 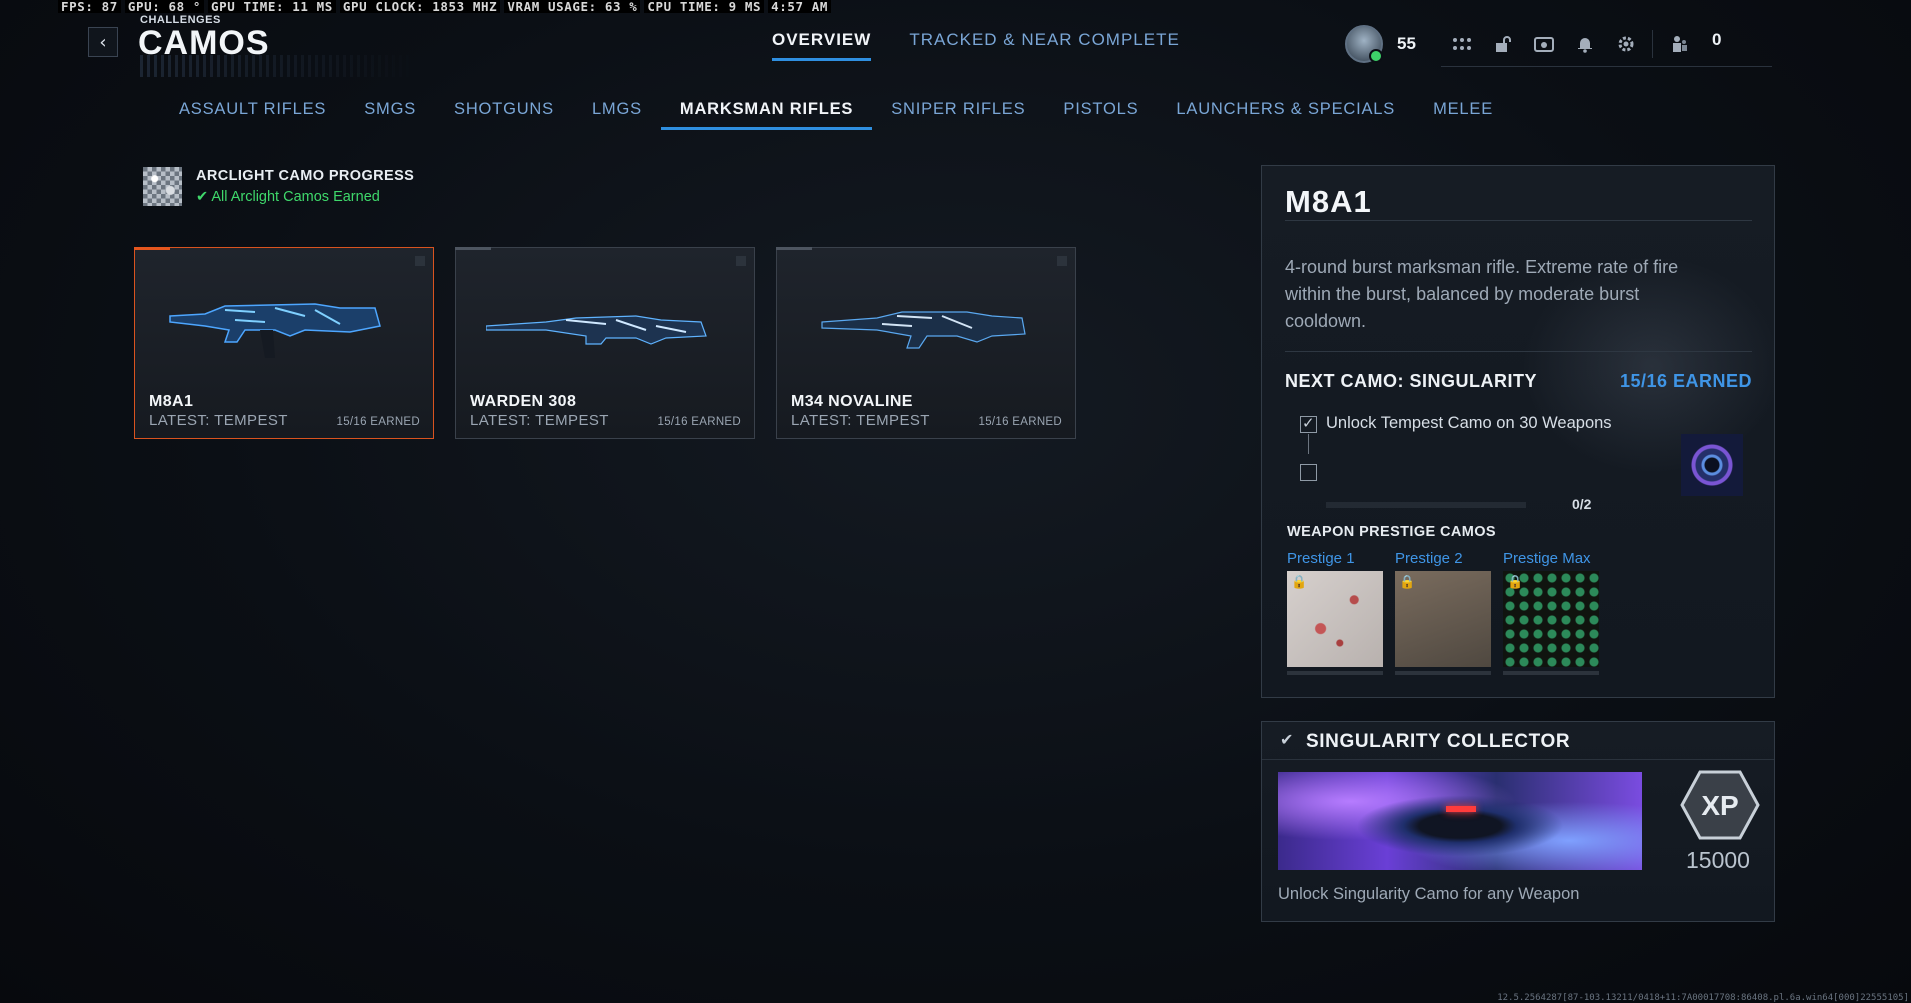 I want to click on apps-icon, so click(x=1461, y=44).